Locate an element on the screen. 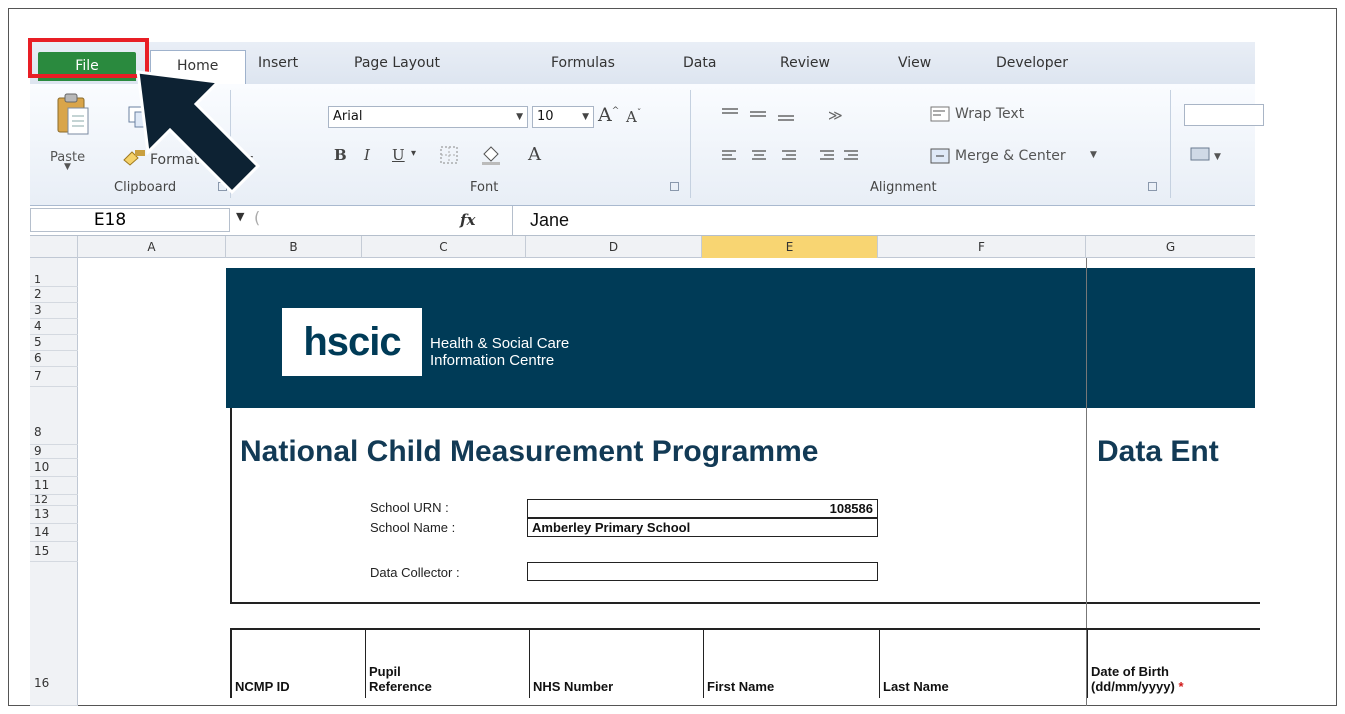 The image size is (1345, 714). row-header: 7 is located at coordinates (54, 377).